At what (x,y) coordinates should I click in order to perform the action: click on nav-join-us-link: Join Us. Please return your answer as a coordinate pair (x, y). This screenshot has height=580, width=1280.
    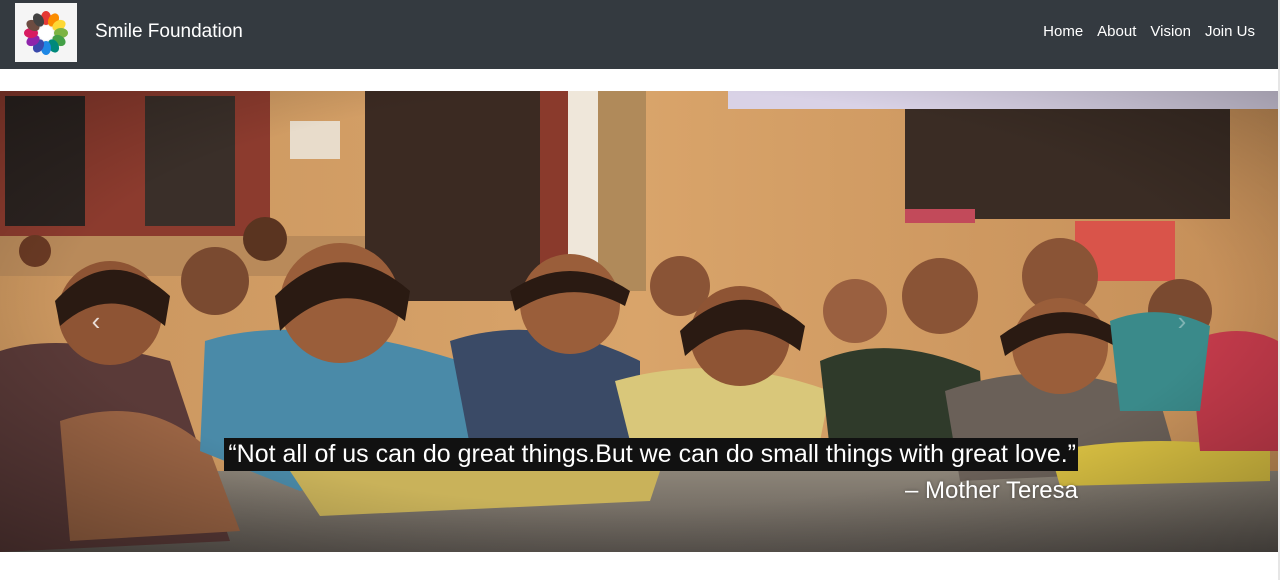
    Looking at the image, I should click on (1230, 31).